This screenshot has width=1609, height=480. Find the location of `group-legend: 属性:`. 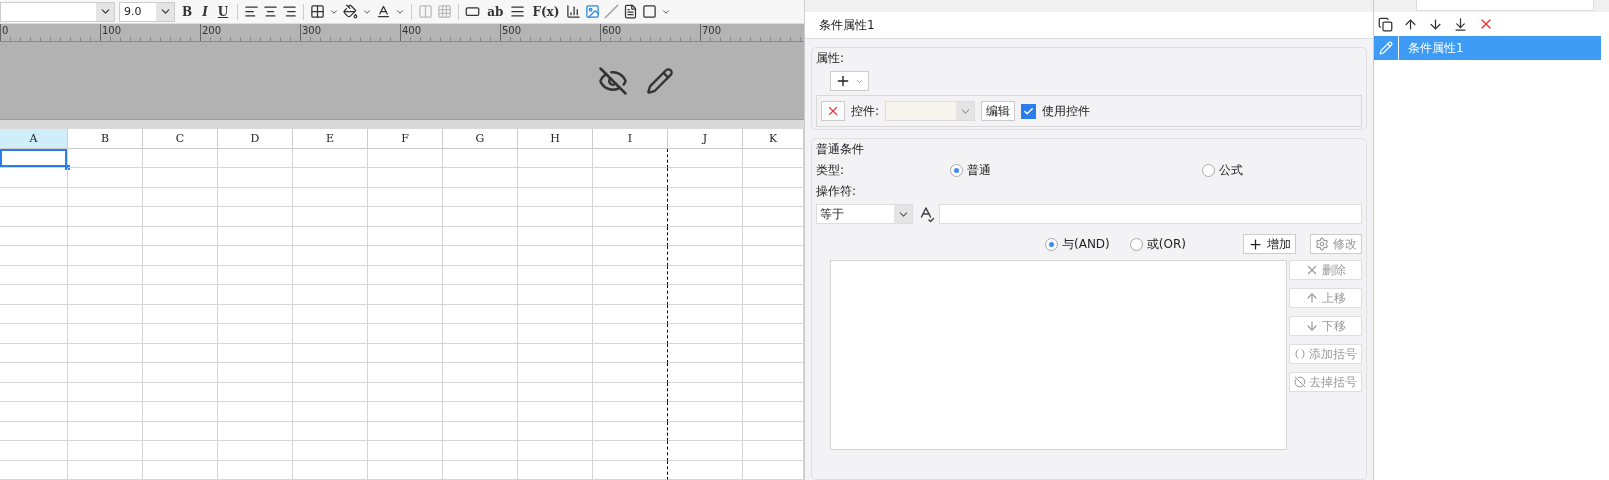

group-legend: 属性: is located at coordinates (1089, 58).